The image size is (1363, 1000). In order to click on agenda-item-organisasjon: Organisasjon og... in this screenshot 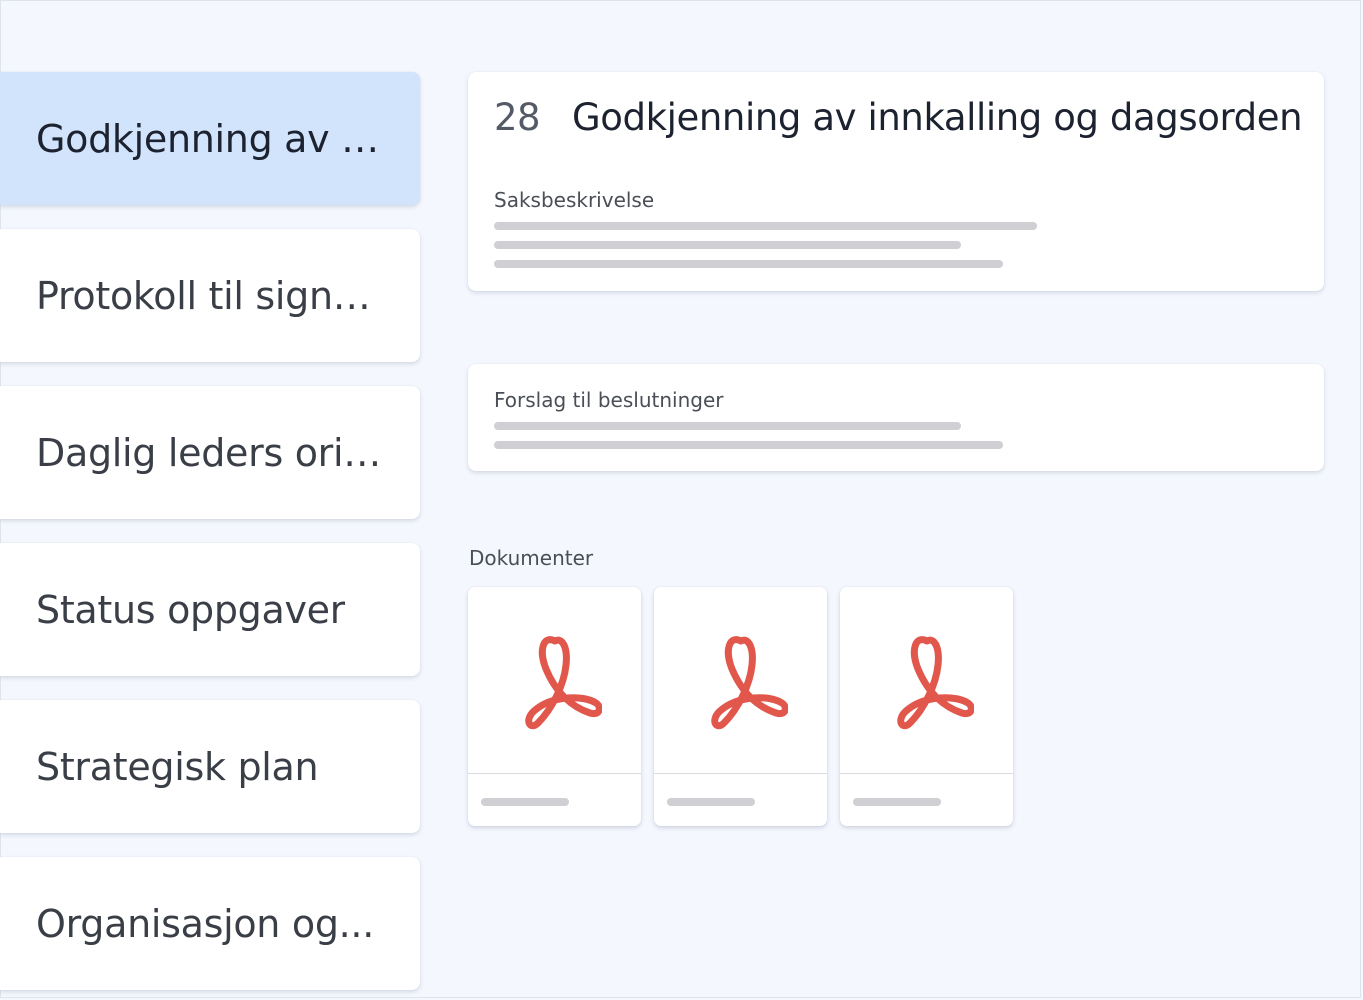, I will do `click(210, 923)`.